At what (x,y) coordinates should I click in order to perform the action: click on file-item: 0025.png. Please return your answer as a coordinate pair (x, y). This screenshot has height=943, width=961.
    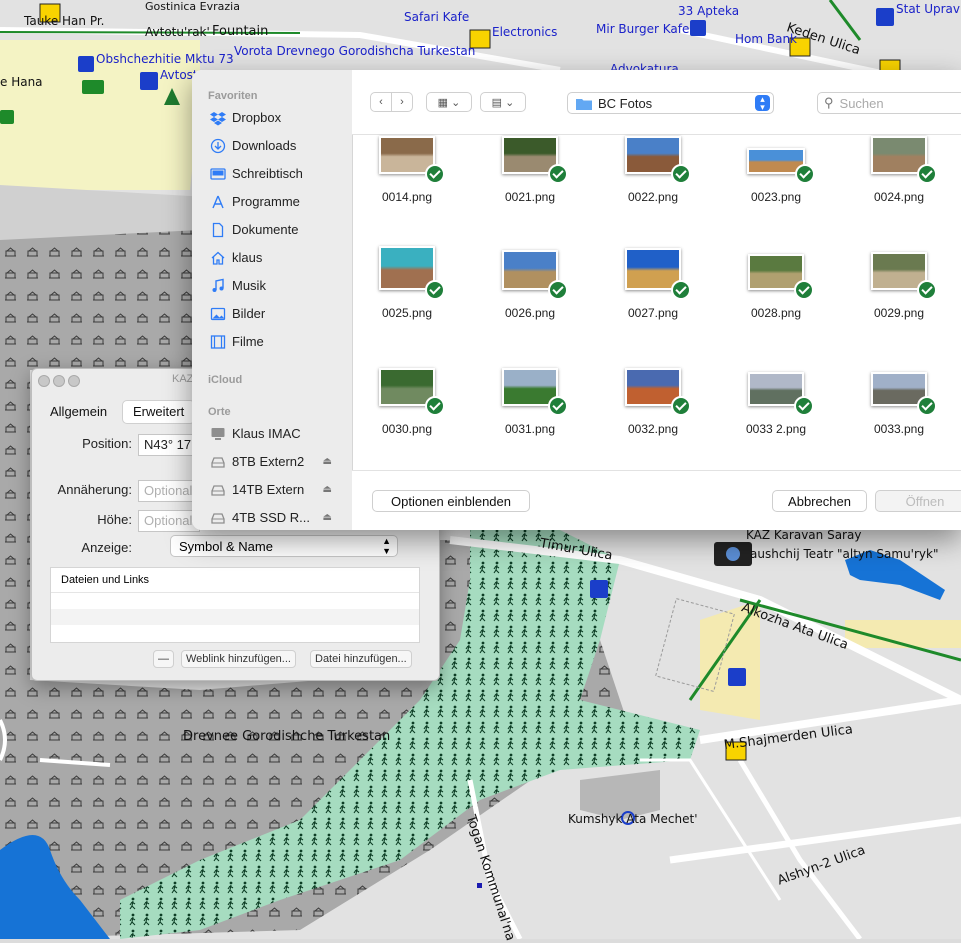
    Looking at the image, I should click on (407, 283).